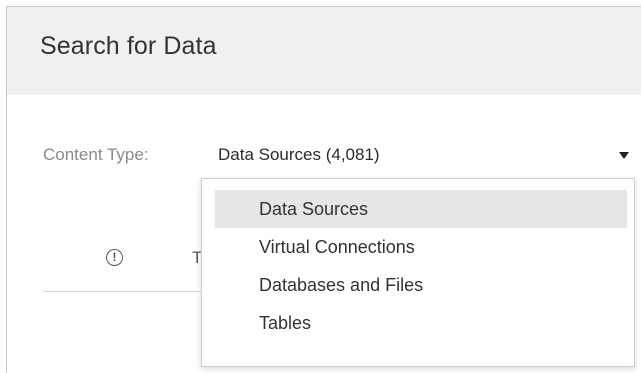  What do you see at coordinates (421, 323) in the screenshot?
I see `menu-item-tables: Tables` at bounding box center [421, 323].